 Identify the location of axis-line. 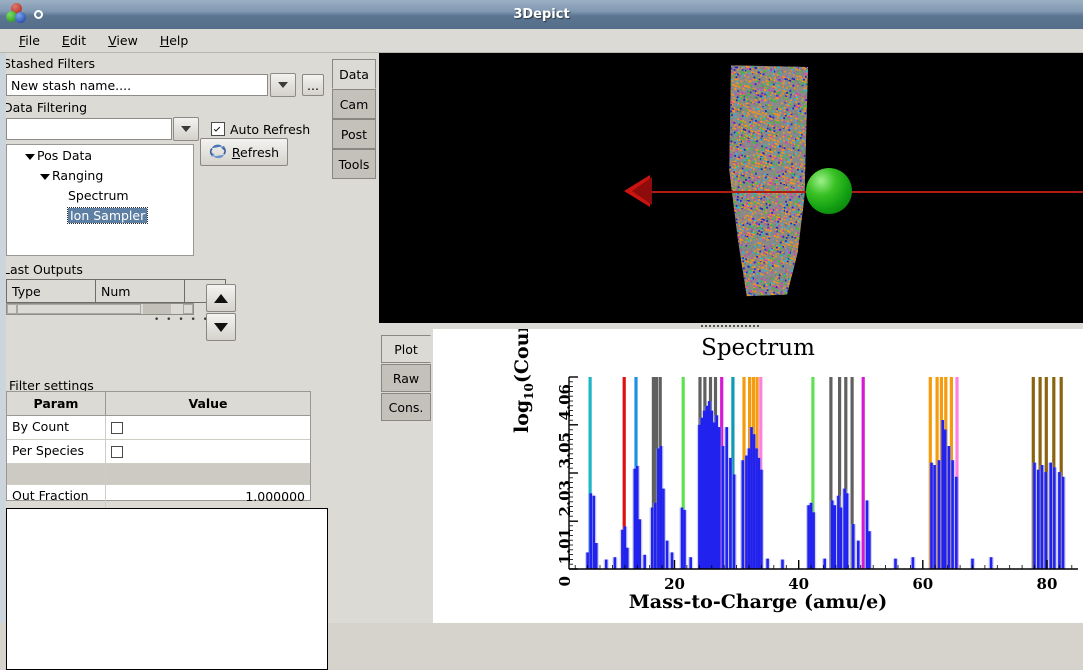
(855, 192).